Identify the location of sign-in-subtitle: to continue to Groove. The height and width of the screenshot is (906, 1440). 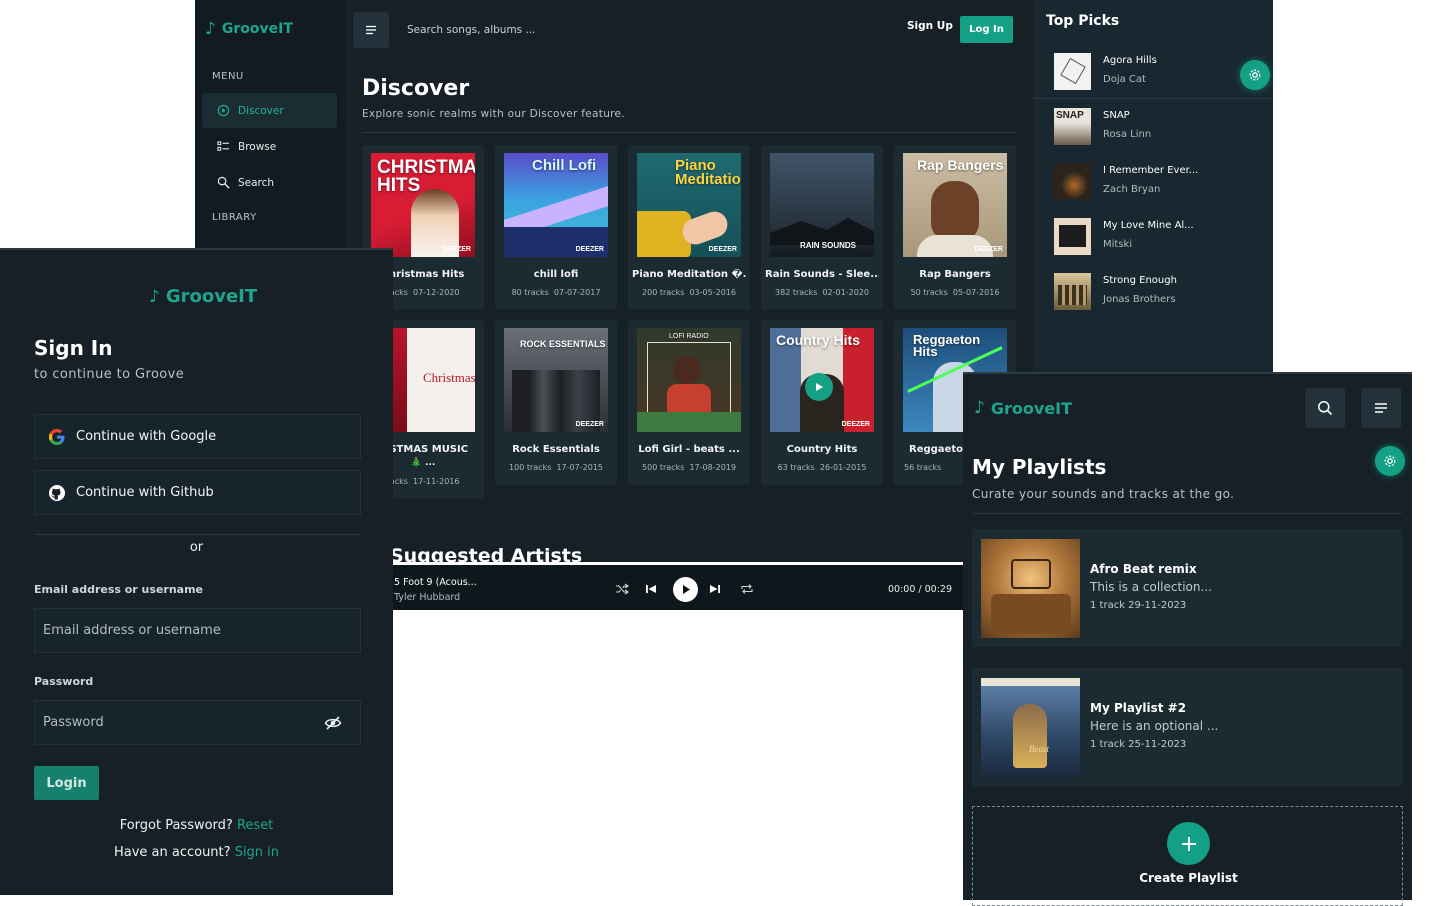
(109, 374).